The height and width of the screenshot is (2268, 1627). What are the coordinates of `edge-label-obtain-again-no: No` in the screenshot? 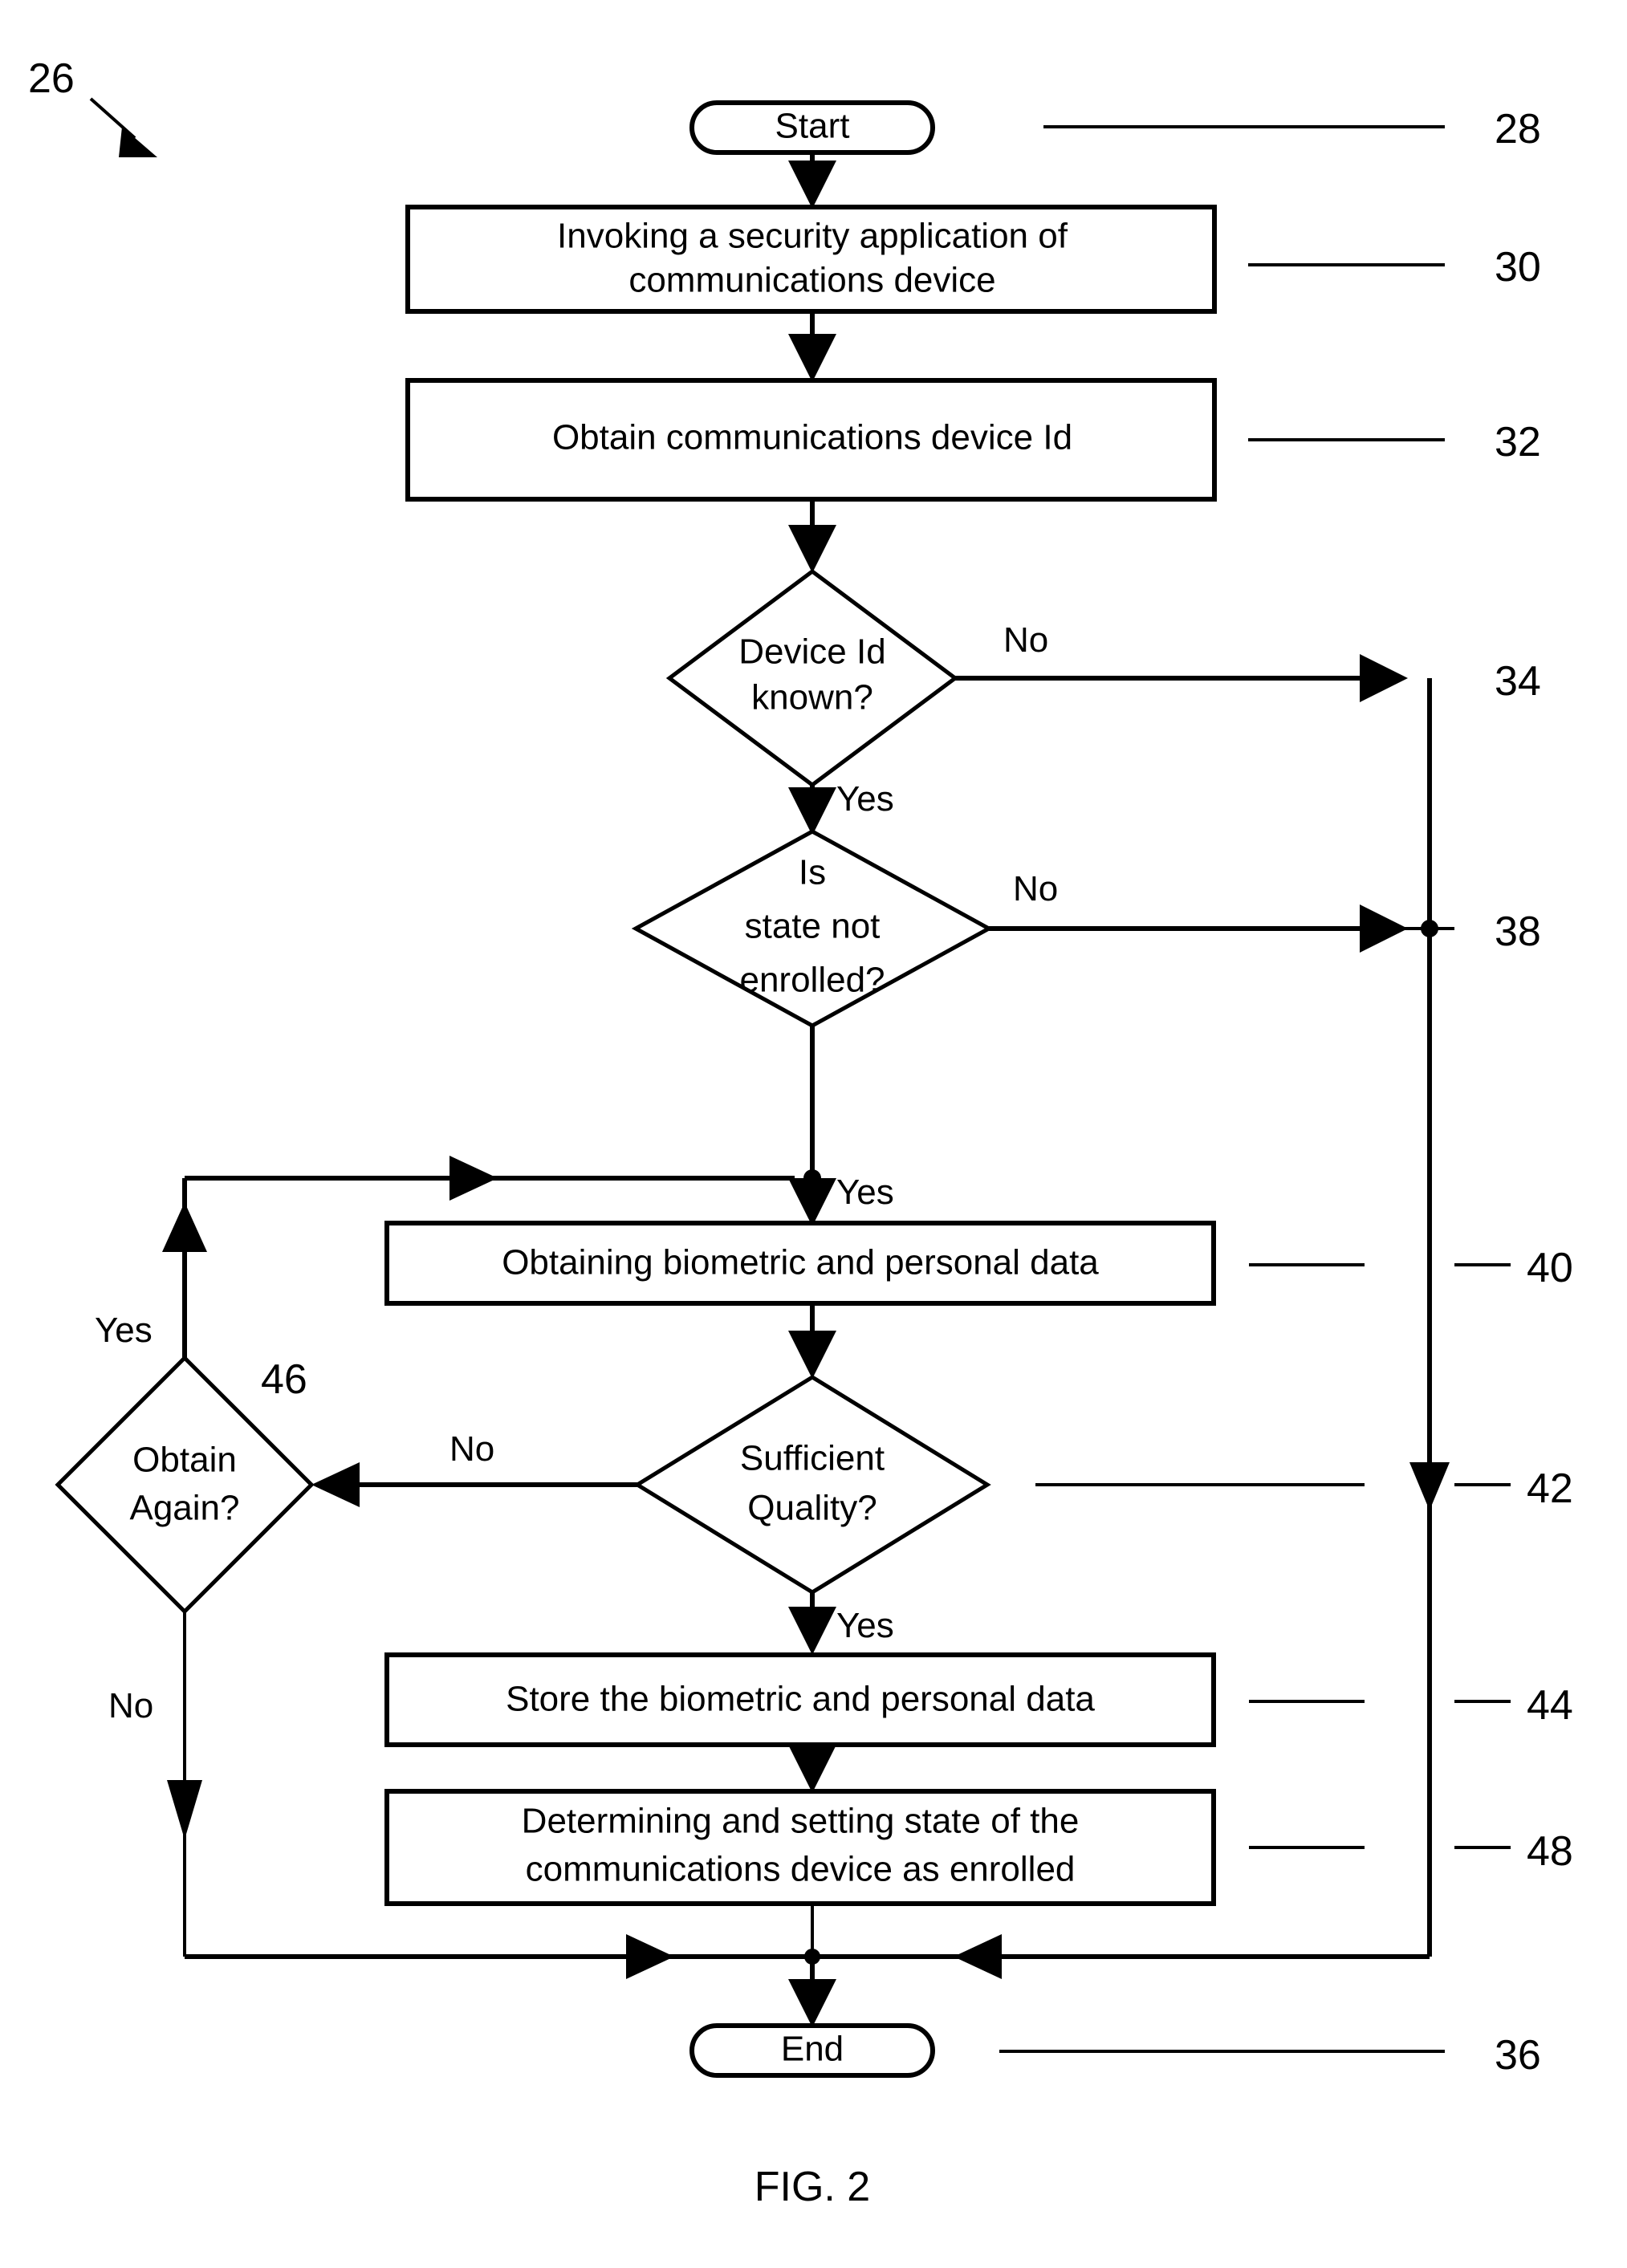 It's located at (130, 1705).